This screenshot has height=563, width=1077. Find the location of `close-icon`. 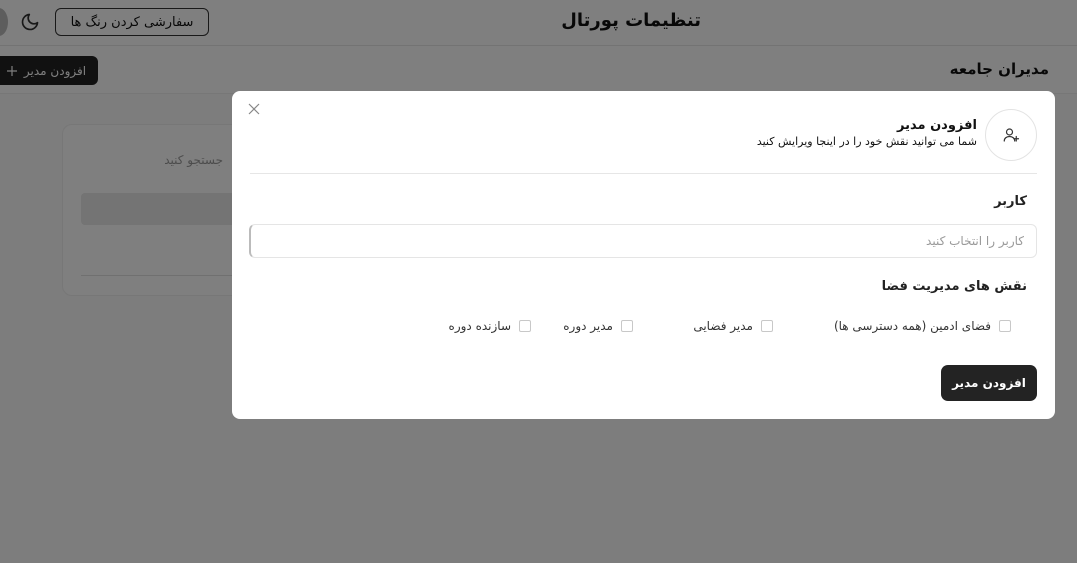

close-icon is located at coordinates (254, 109).